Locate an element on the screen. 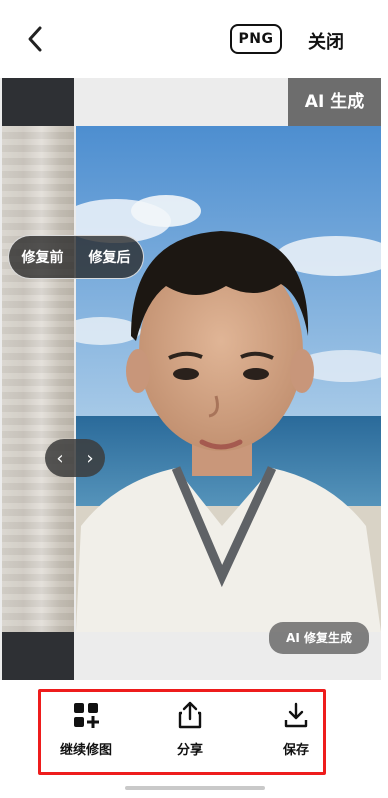 The width and height of the screenshot is (388, 798). close-button: 关闭 is located at coordinates (326, 41).